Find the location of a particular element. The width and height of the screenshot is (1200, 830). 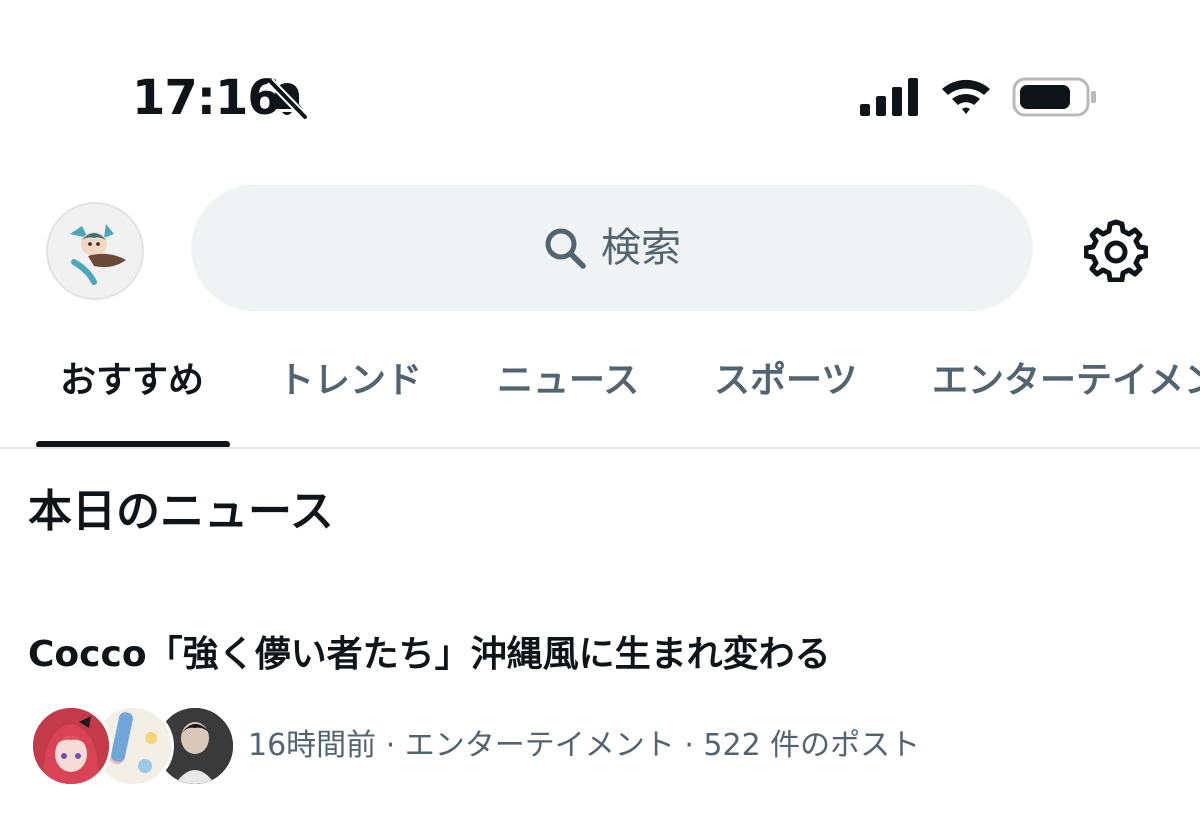

bell-slash-icon is located at coordinates (287, 99).